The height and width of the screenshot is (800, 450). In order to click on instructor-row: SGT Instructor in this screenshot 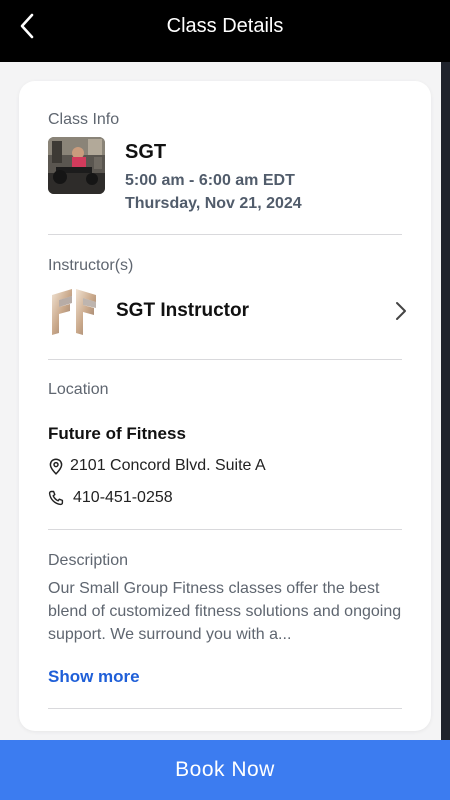, I will do `click(228, 311)`.